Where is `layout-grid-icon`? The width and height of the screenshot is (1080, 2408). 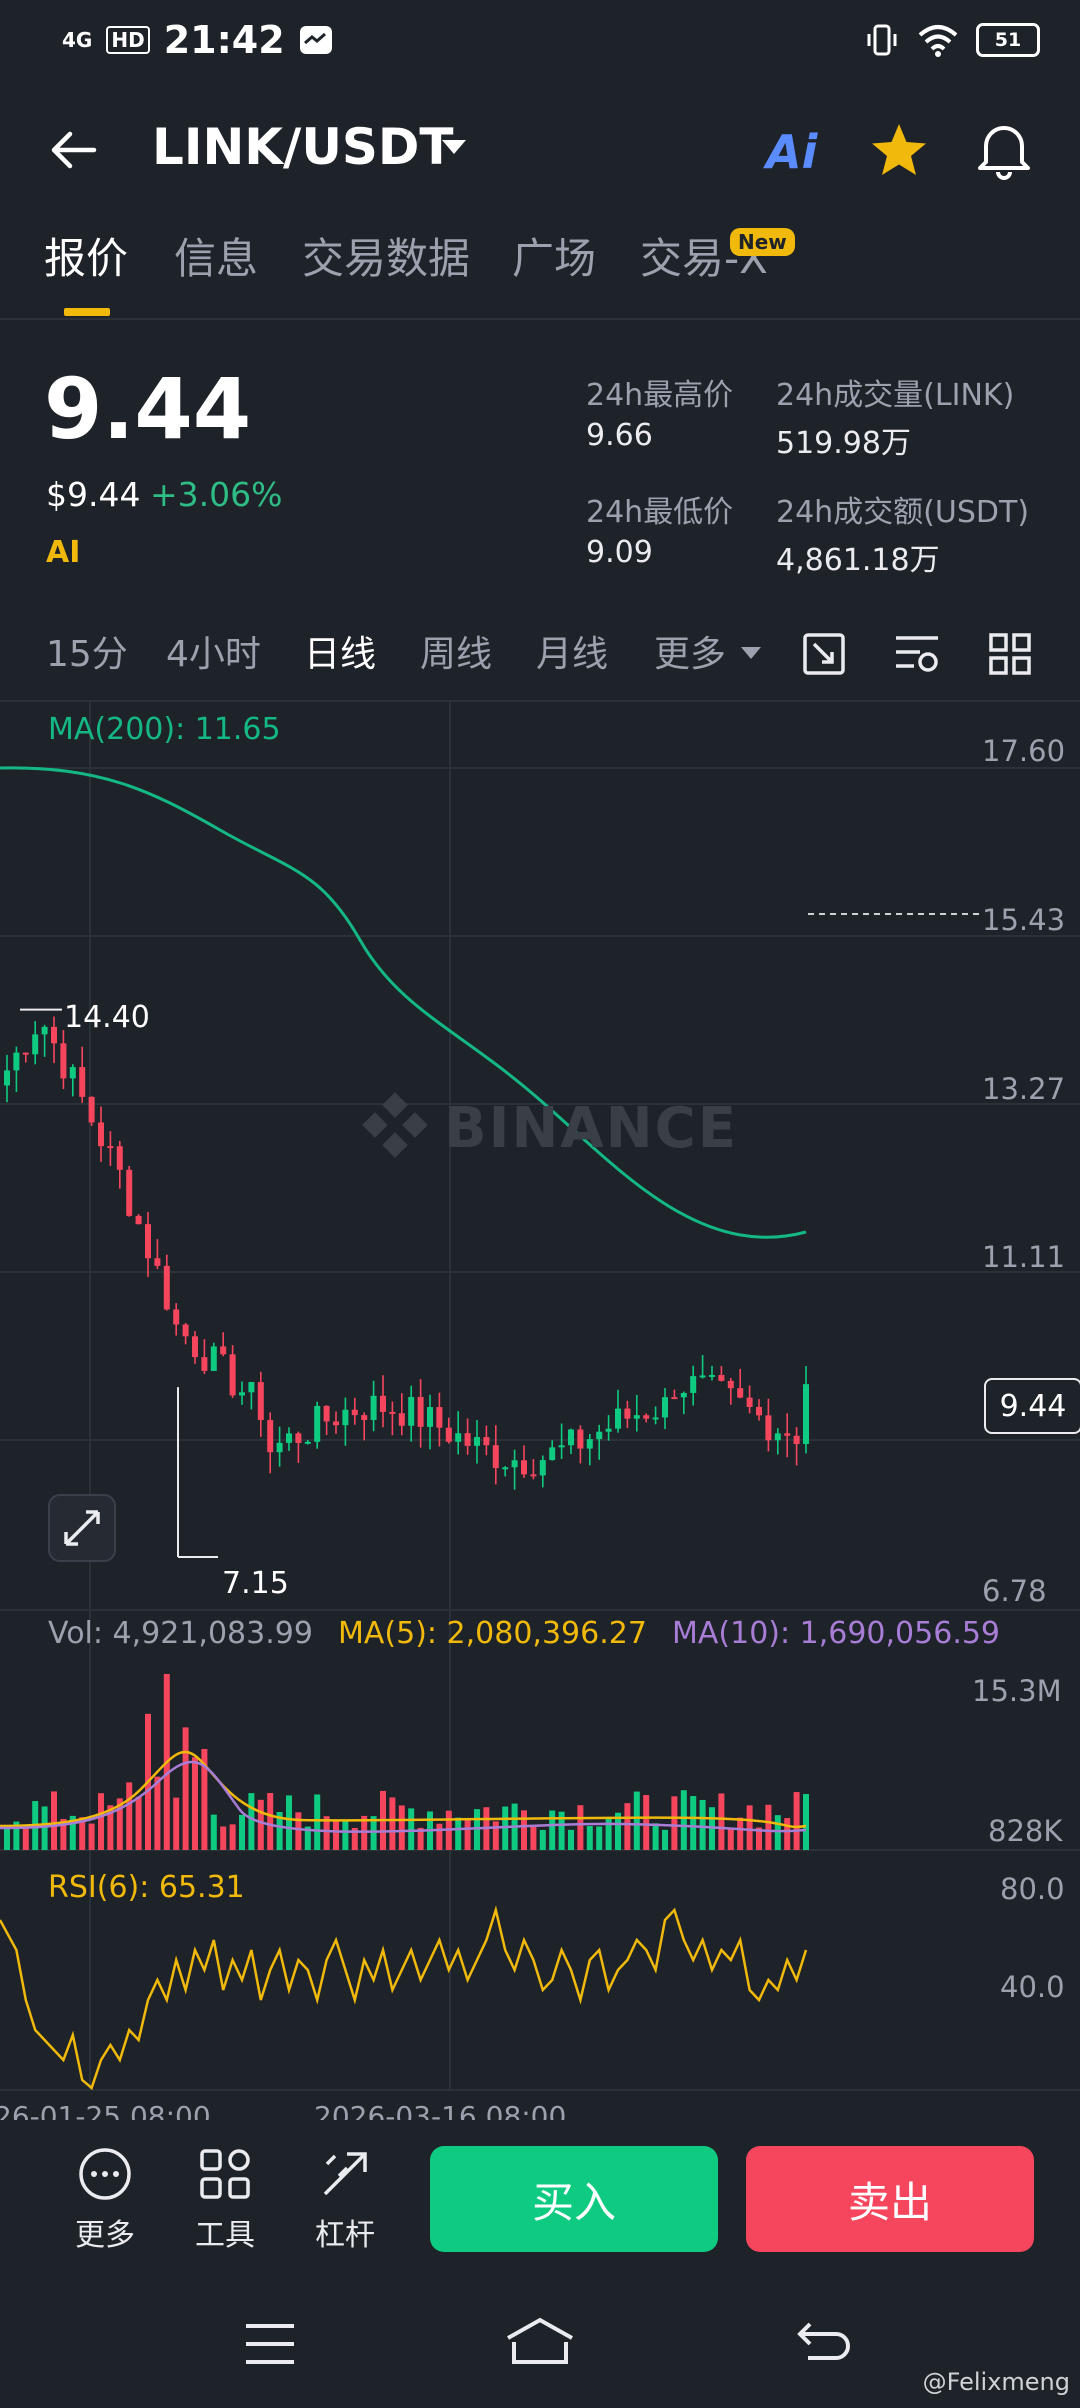
layout-grid-icon is located at coordinates (1010, 654).